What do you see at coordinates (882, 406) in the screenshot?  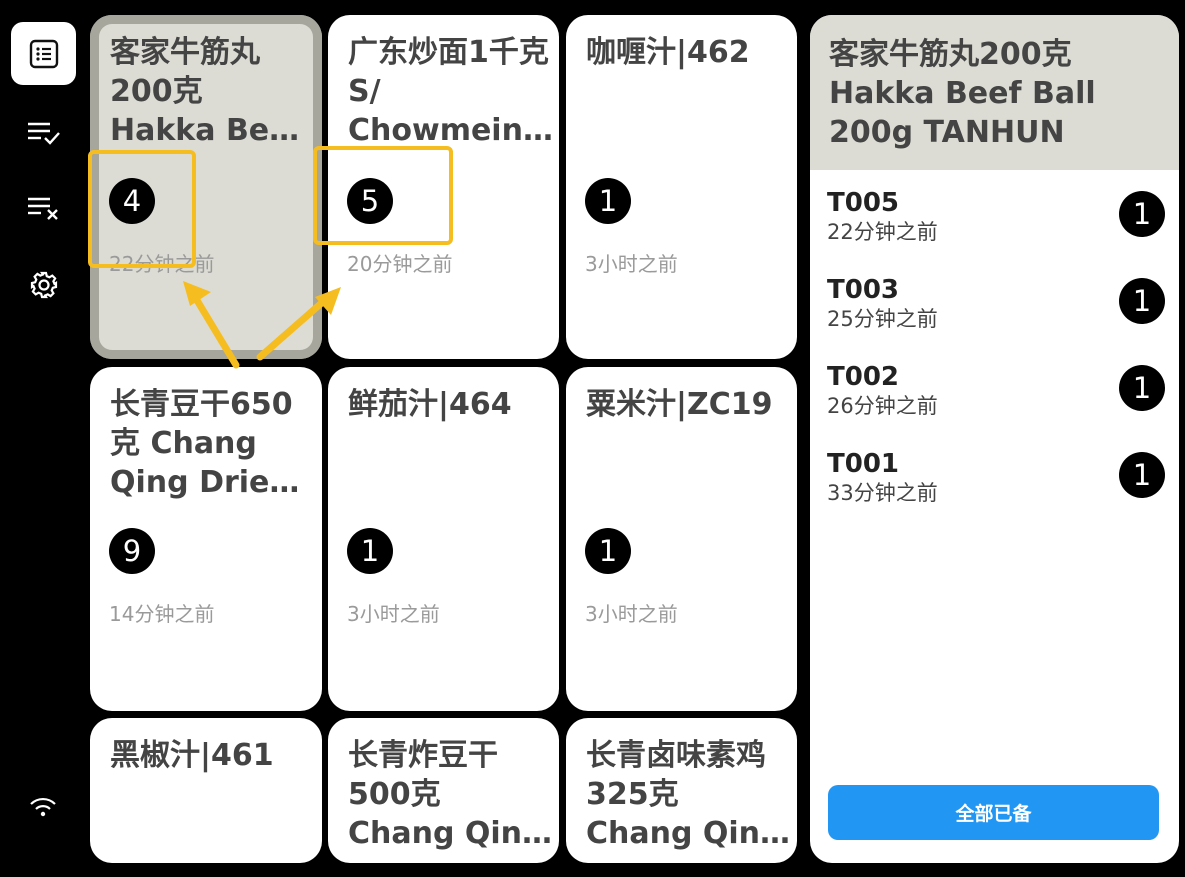 I see `order-elapsed-time: 26分钟之前` at bounding box center [882, 406].